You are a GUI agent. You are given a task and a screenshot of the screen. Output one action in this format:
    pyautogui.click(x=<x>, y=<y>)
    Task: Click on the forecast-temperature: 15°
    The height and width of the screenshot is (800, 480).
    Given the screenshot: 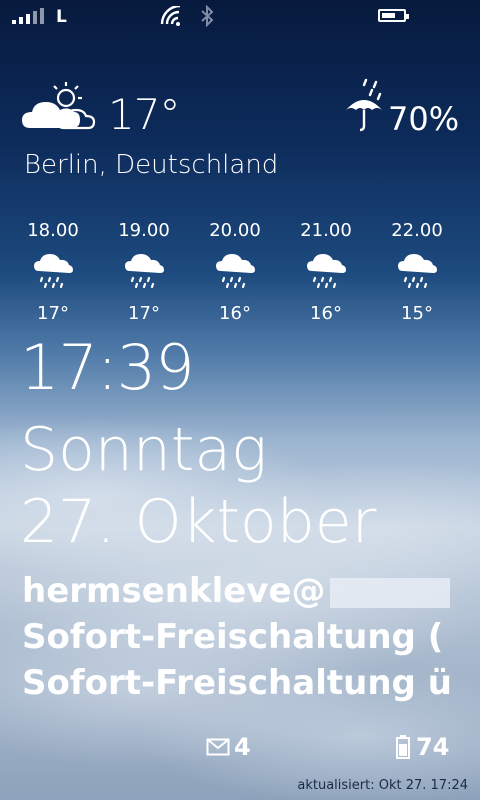 What is the action you would take?
    pyautogui.click(x=417, y=313)
    